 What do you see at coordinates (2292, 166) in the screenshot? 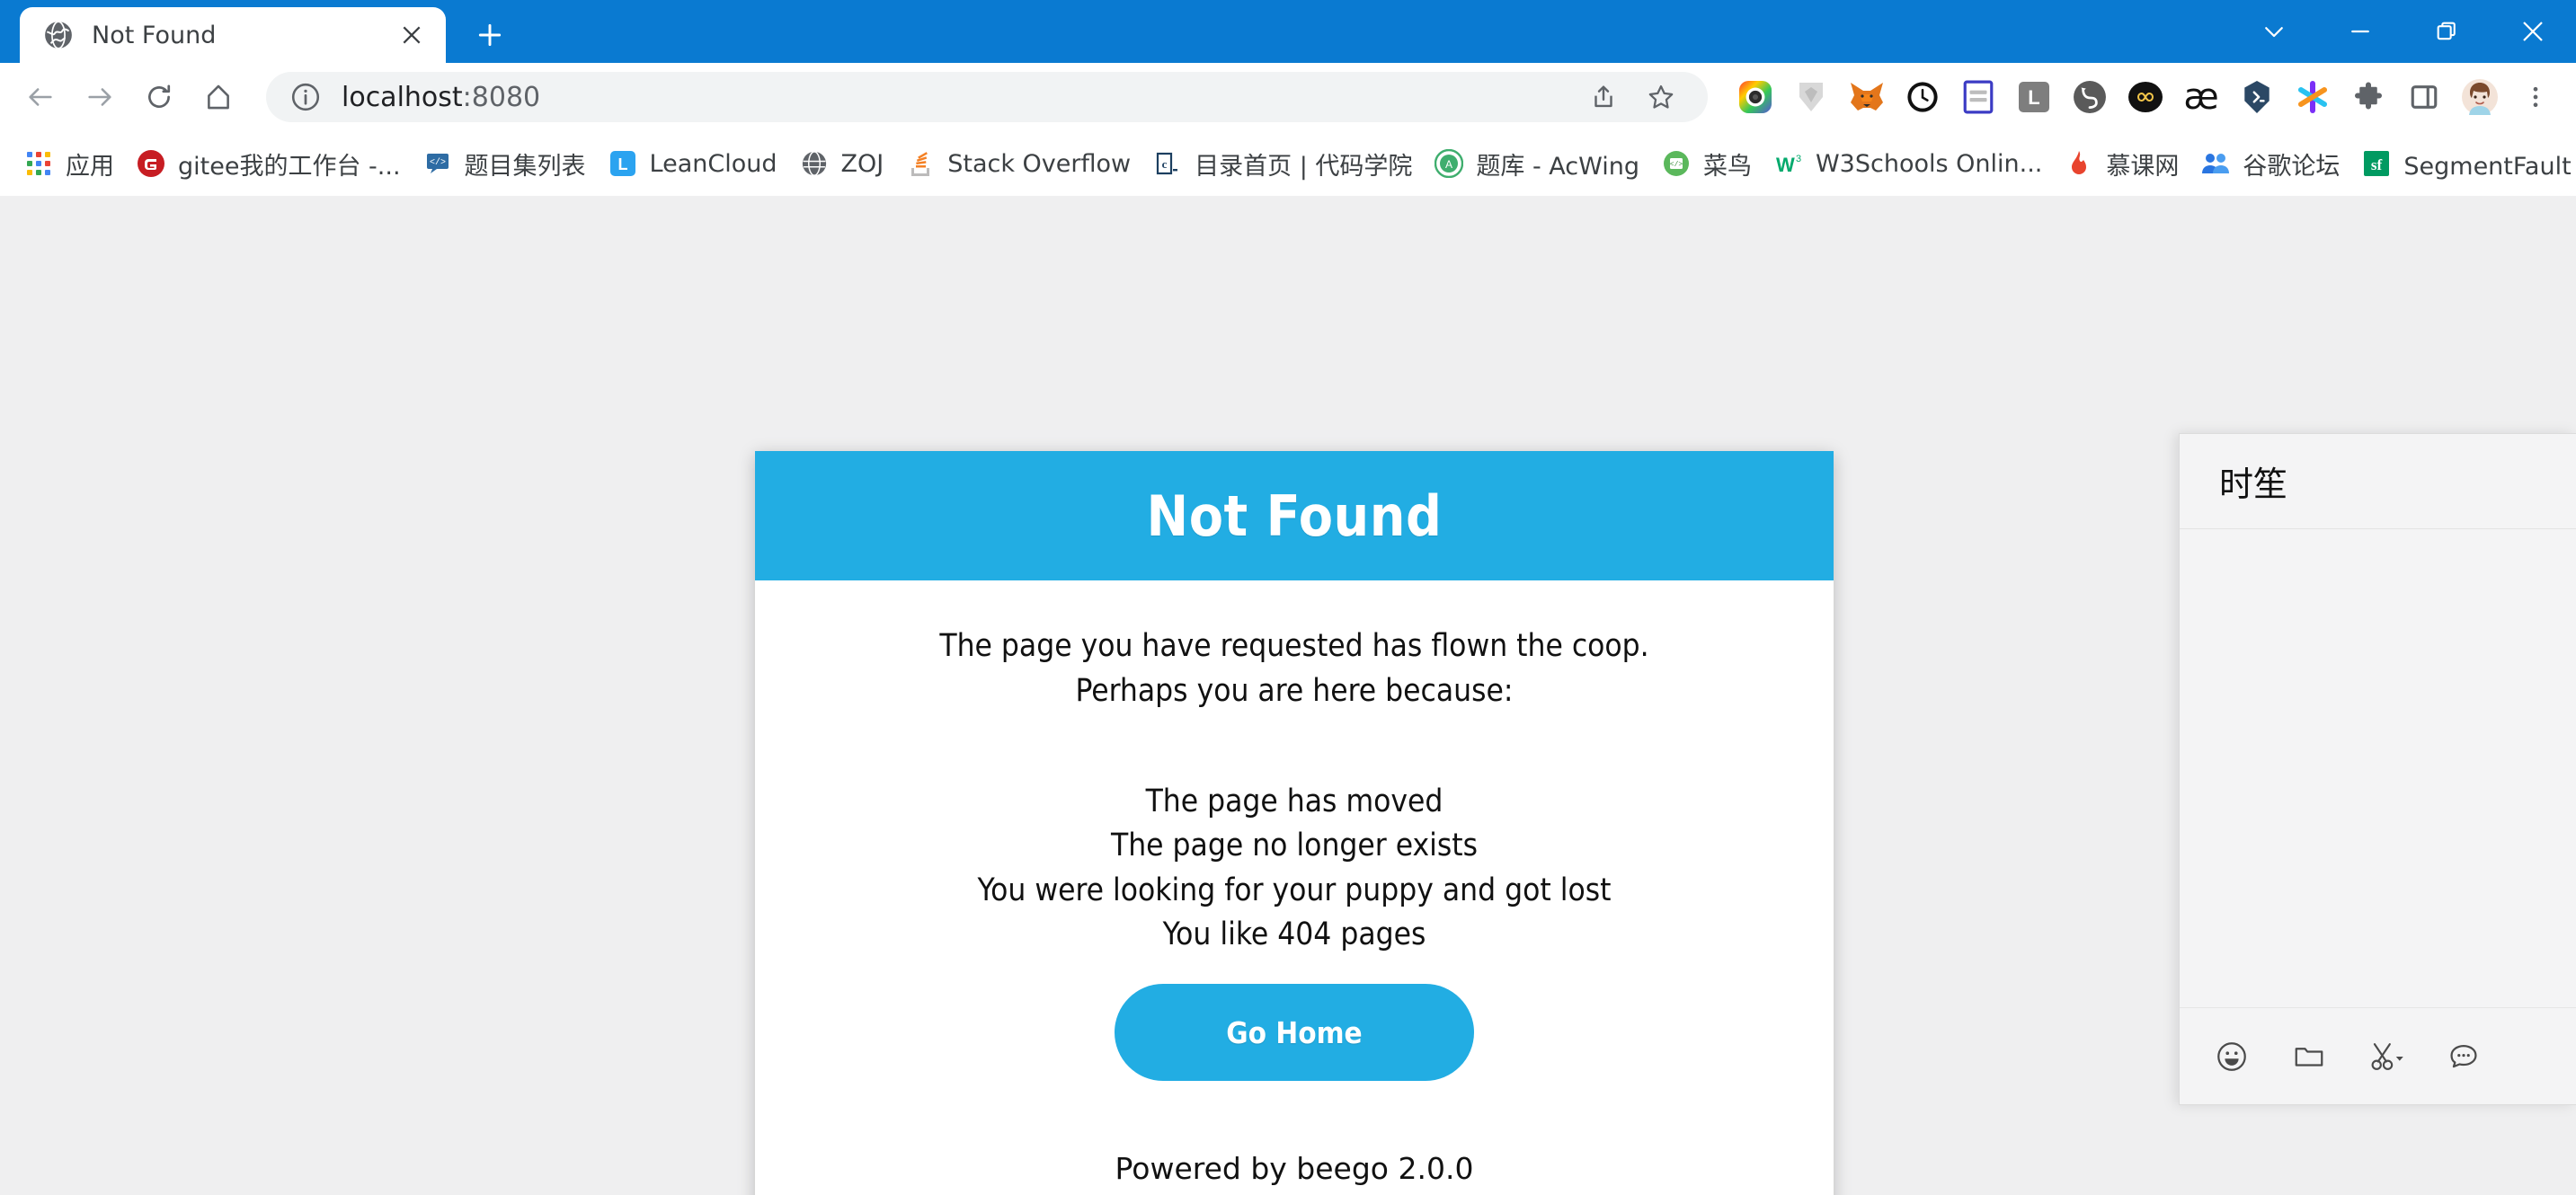
I see `bookmark-label: 谷歌论坛` at bounding box center [2292, 166].